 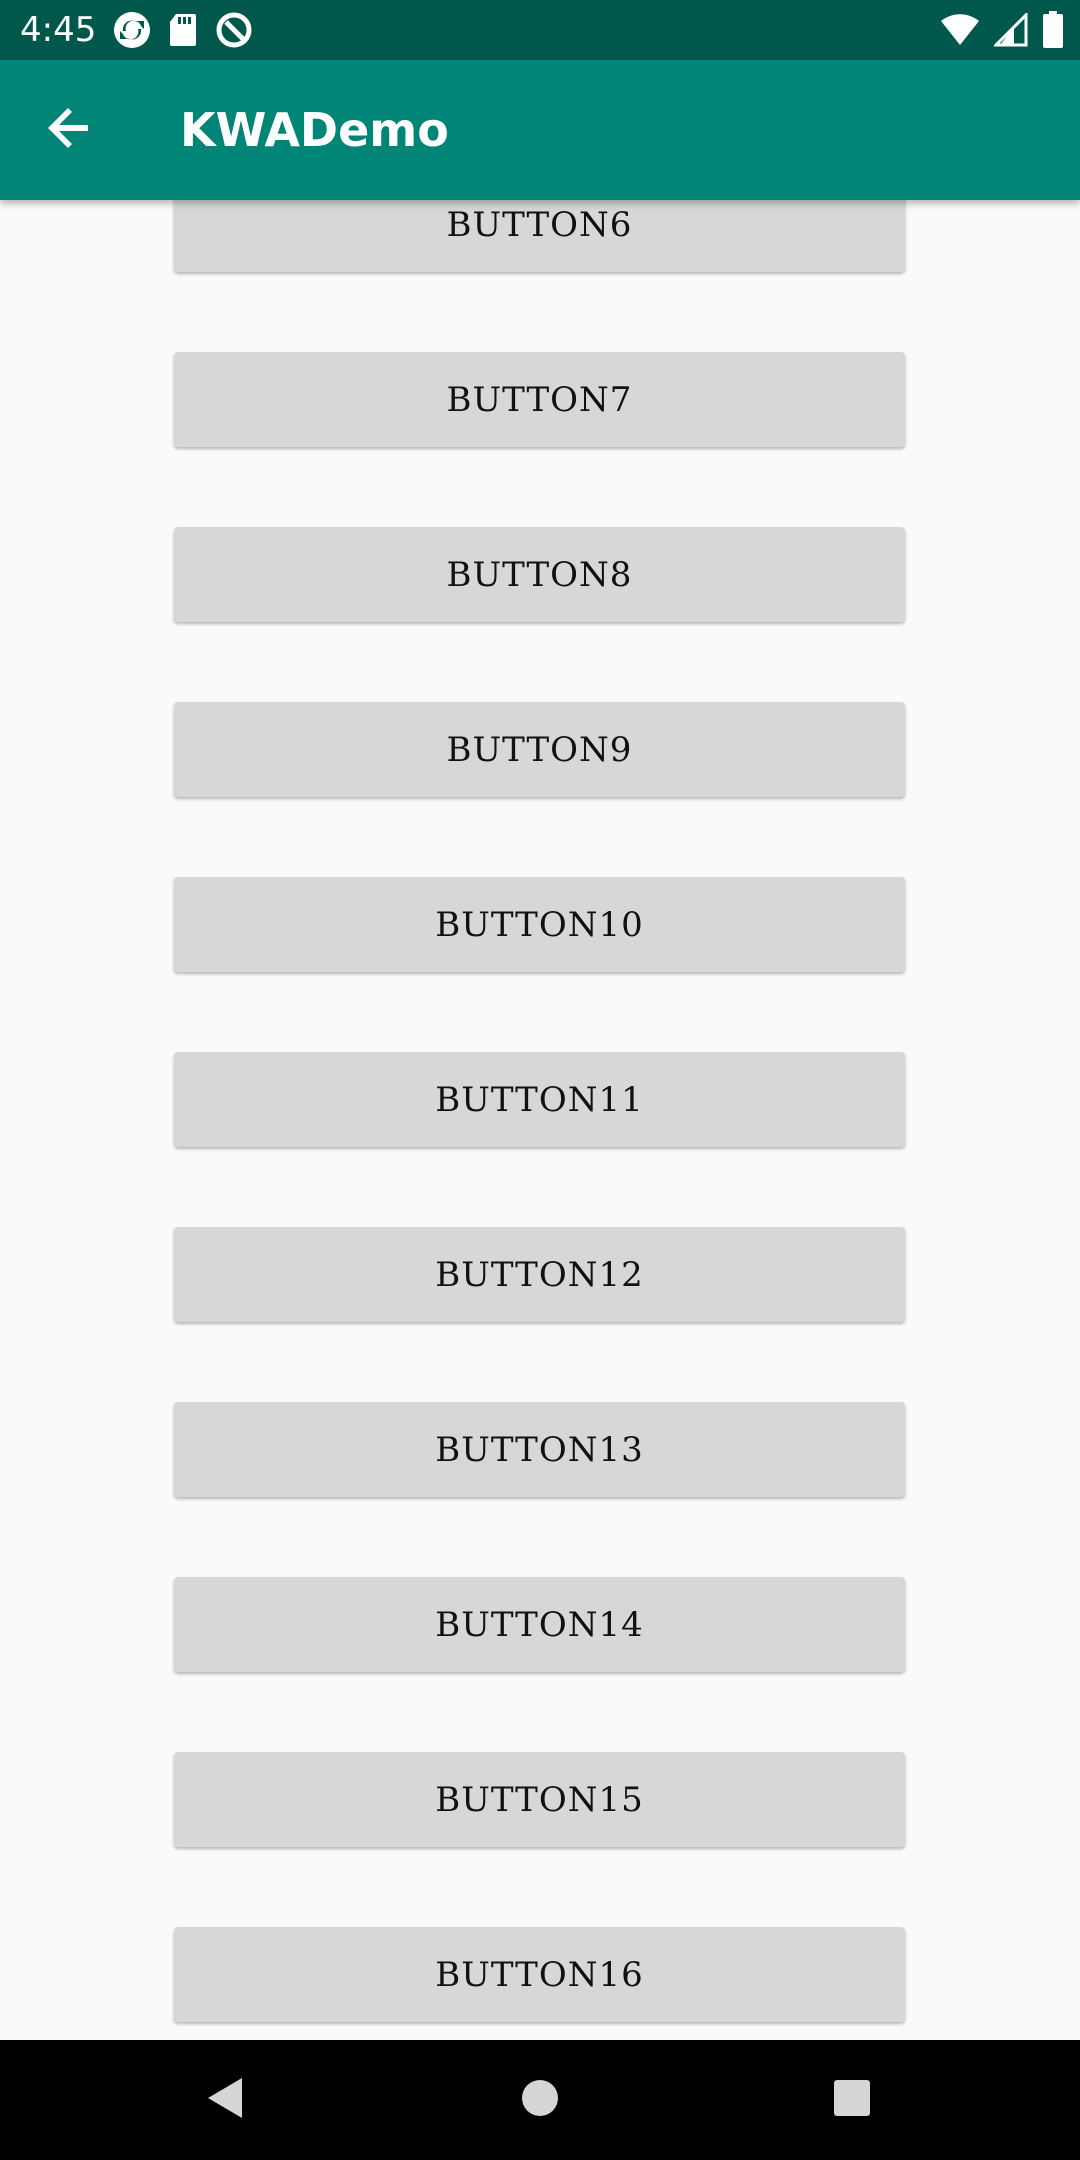 I want to click on status-notification-icons, so click(x=183, y=30).